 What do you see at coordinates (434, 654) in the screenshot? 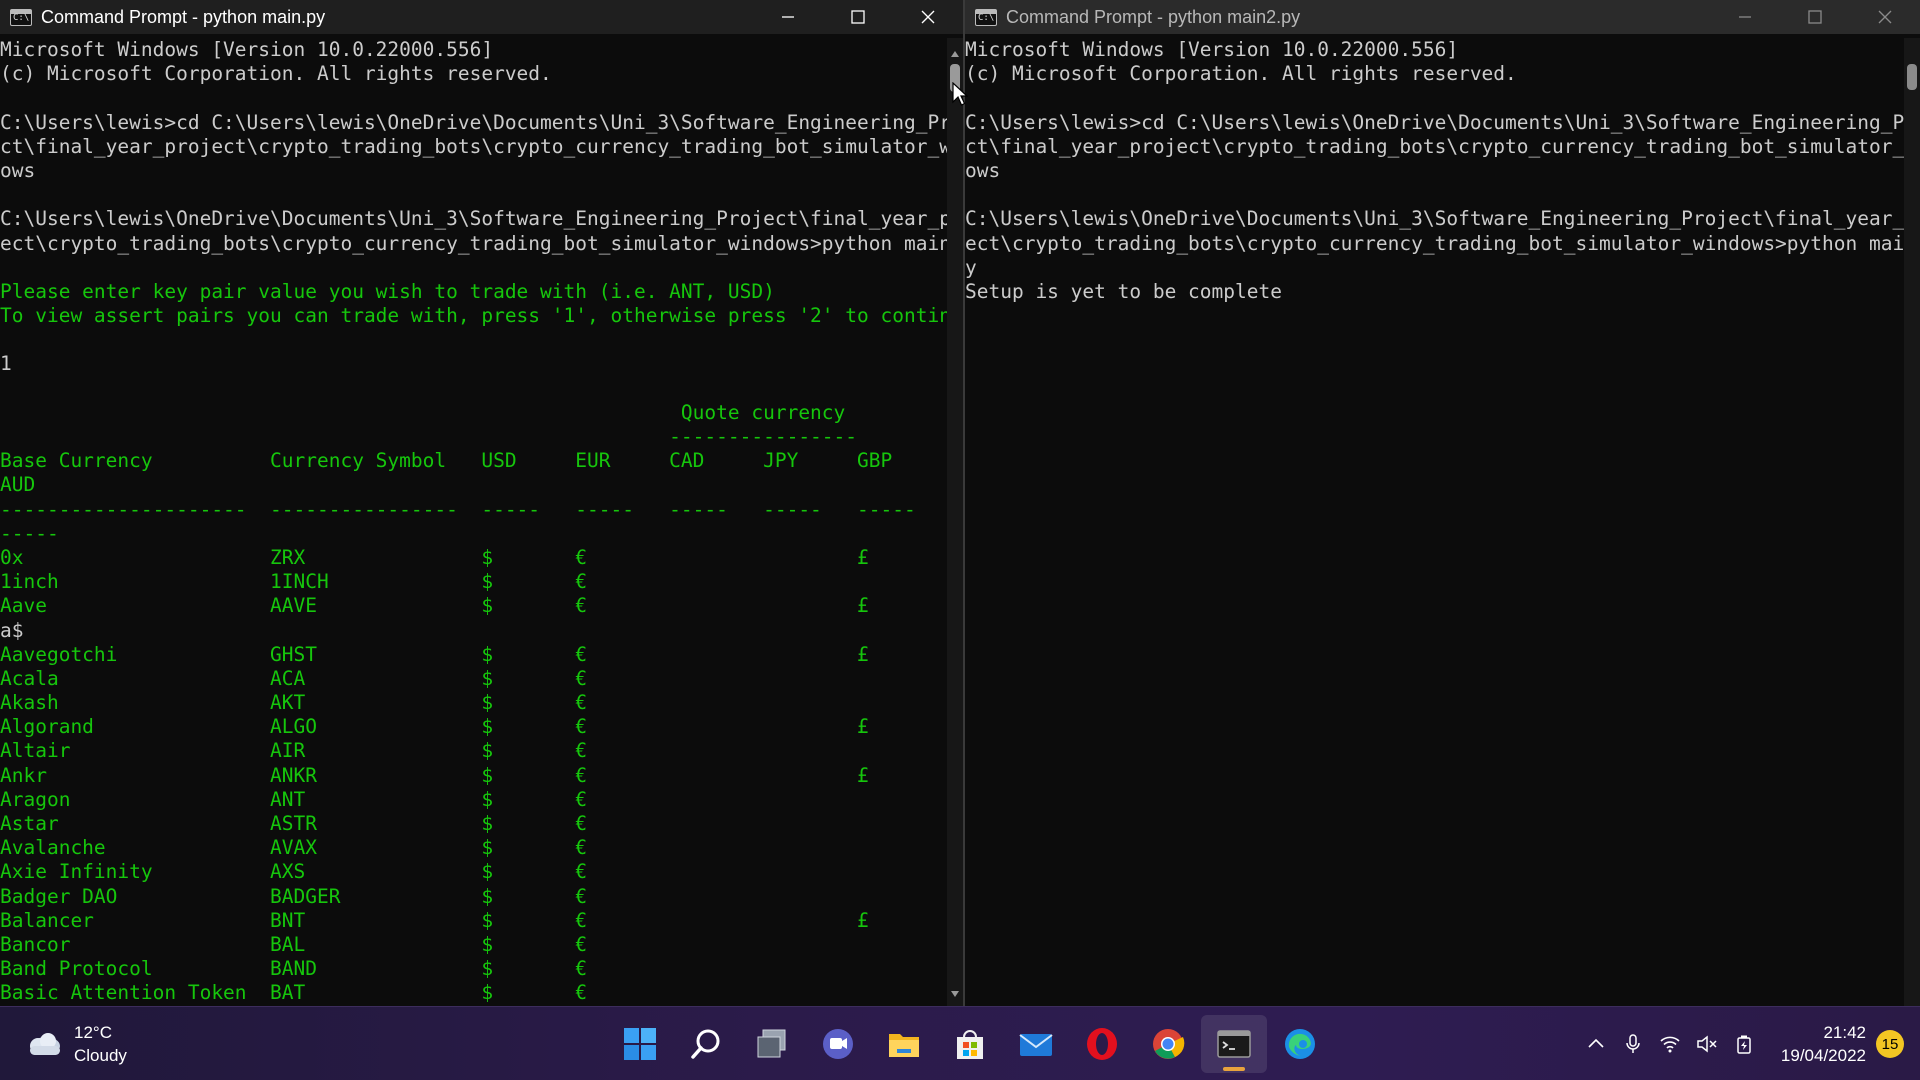
I see `console-line: Aavegotchi GHST $ € £` at bounding box center [434, 654].